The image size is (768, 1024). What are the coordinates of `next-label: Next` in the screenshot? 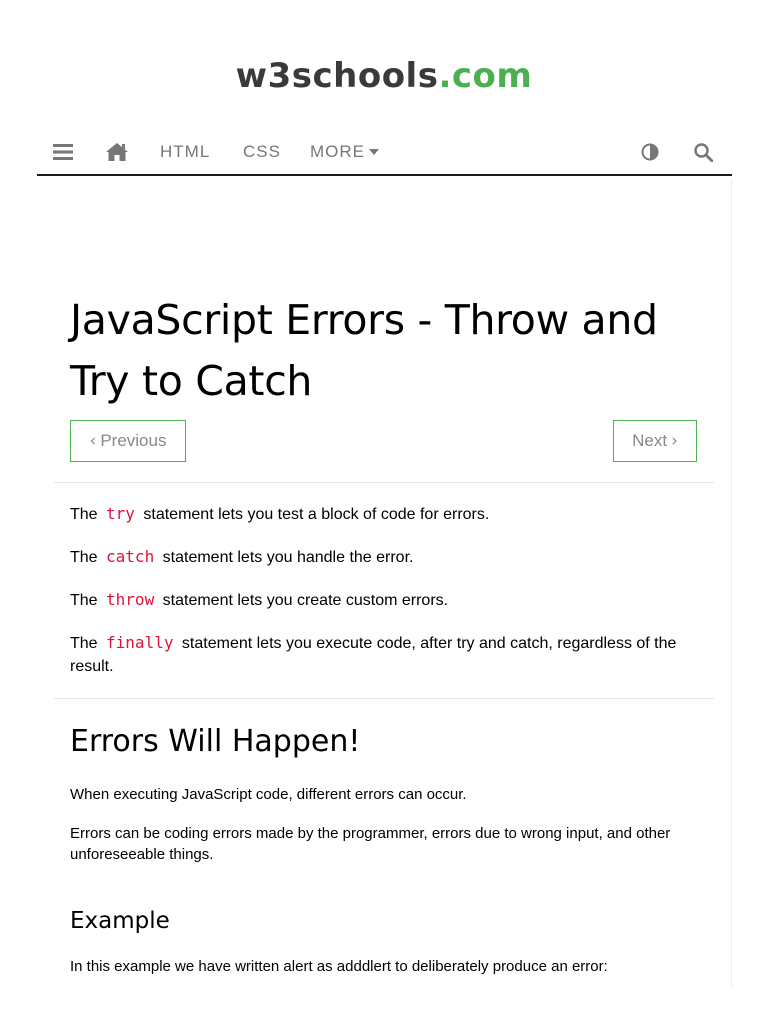 It's located at (650, 440).